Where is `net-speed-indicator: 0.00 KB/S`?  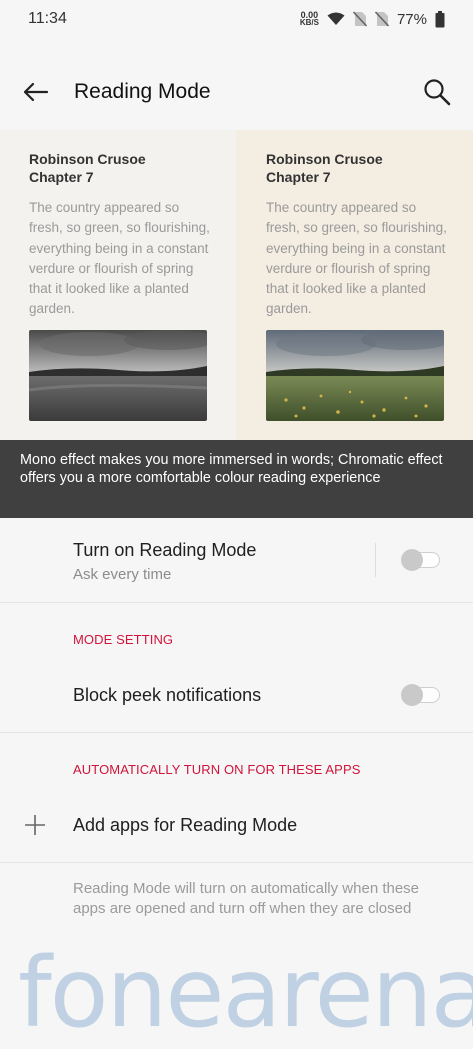
net-speed-indicator: 0.00 KB/S is located at coordinates (309, 19).